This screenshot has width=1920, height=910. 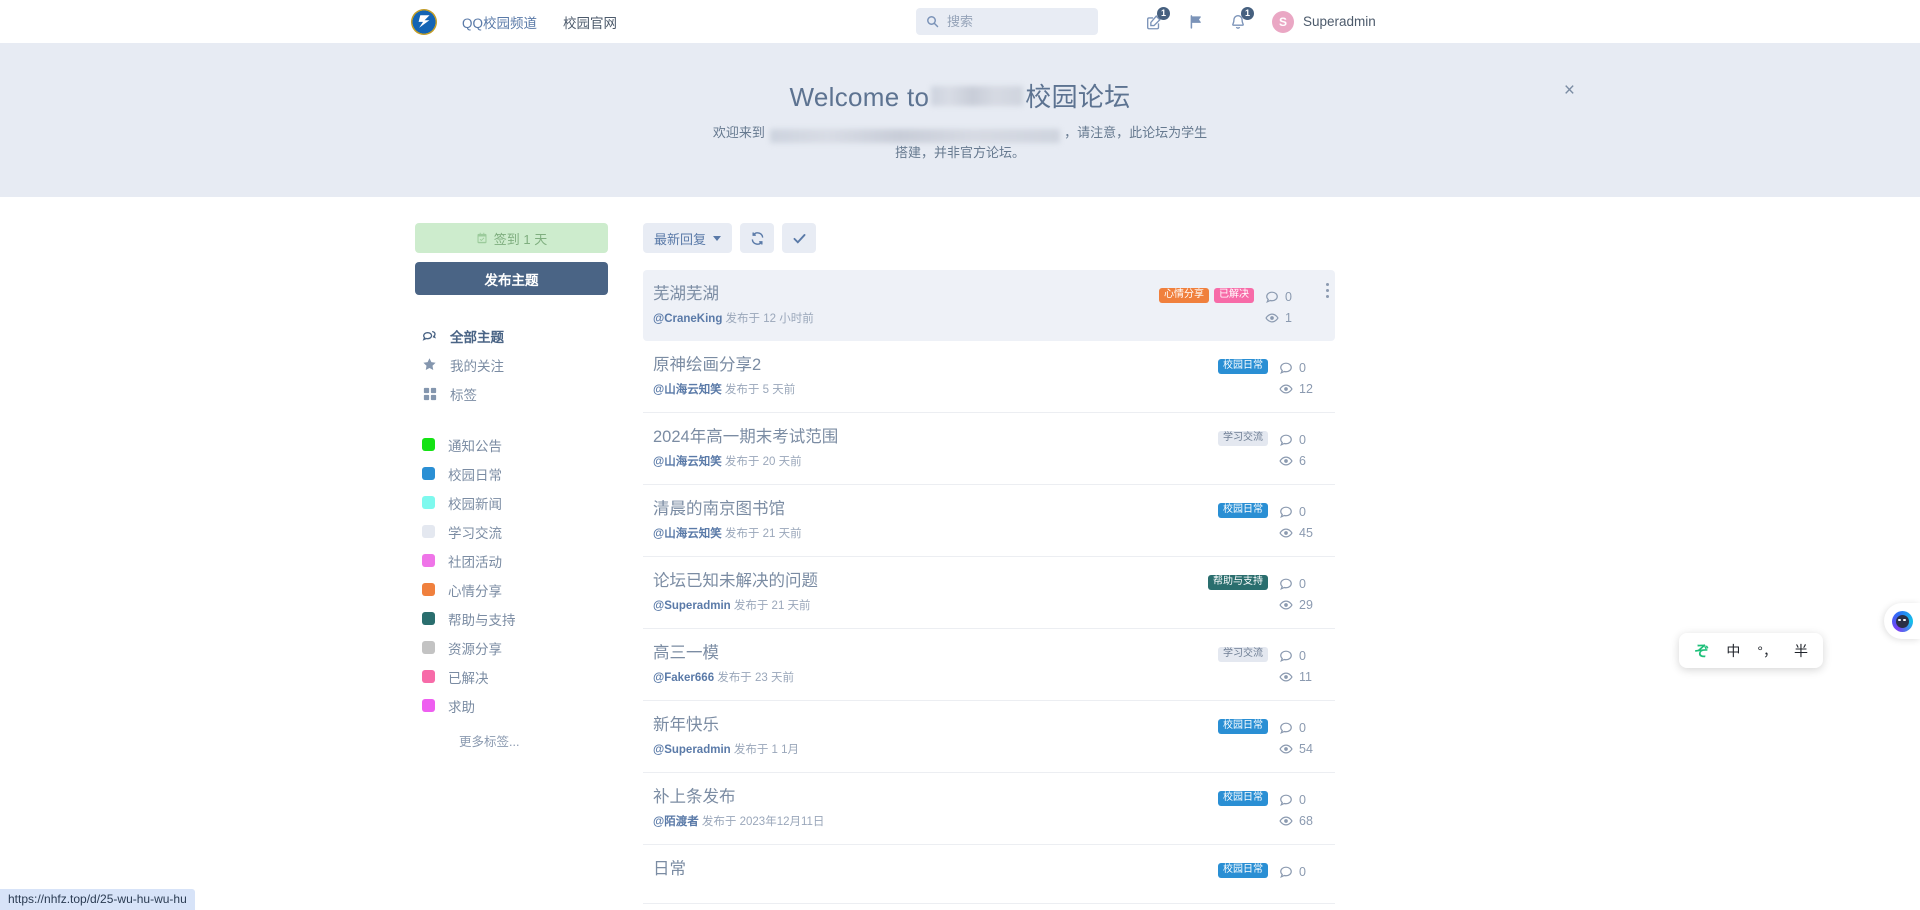 I want to click on nav-qq-channel: QQ校园频道, so click(x=499, y=22).